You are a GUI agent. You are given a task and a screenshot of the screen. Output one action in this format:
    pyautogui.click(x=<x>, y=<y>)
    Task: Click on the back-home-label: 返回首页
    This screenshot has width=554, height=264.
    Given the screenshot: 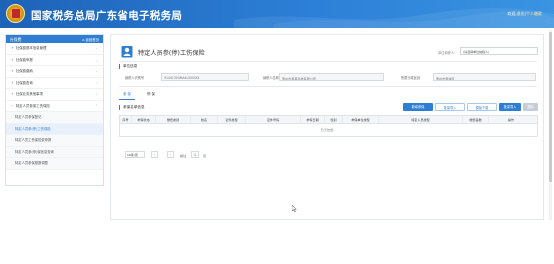 What is the action you would take?
    pyautogui.click(x=92, y=40)
    